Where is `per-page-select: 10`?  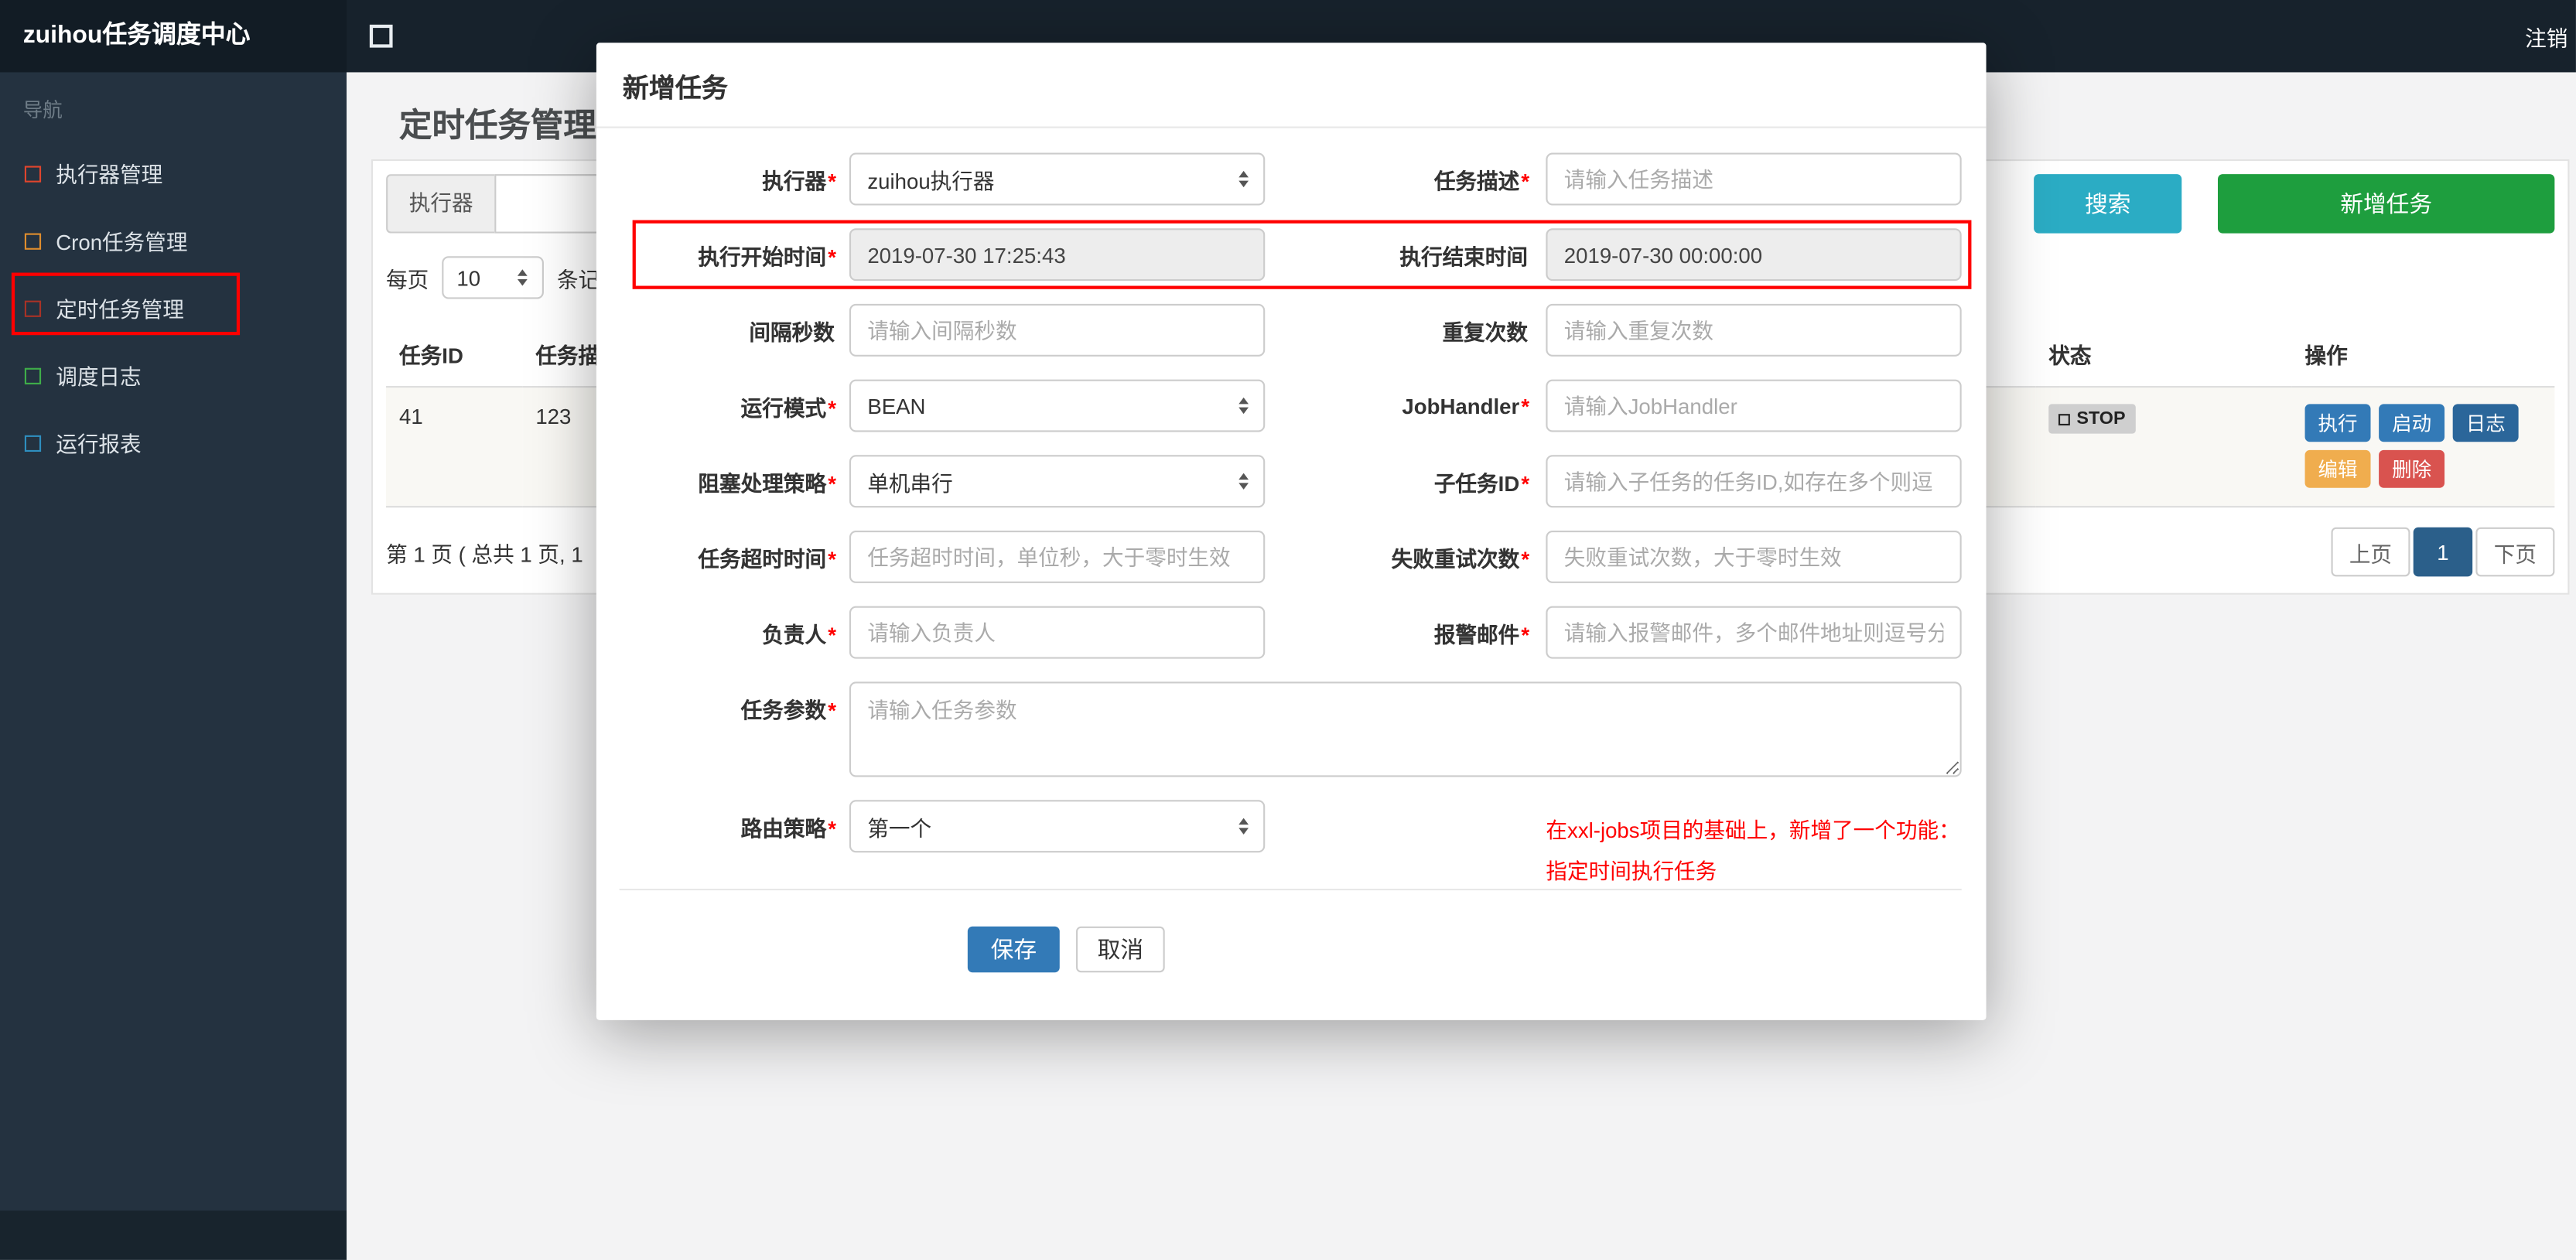
per-page-select: 10 is located at coordinates (493, 277).